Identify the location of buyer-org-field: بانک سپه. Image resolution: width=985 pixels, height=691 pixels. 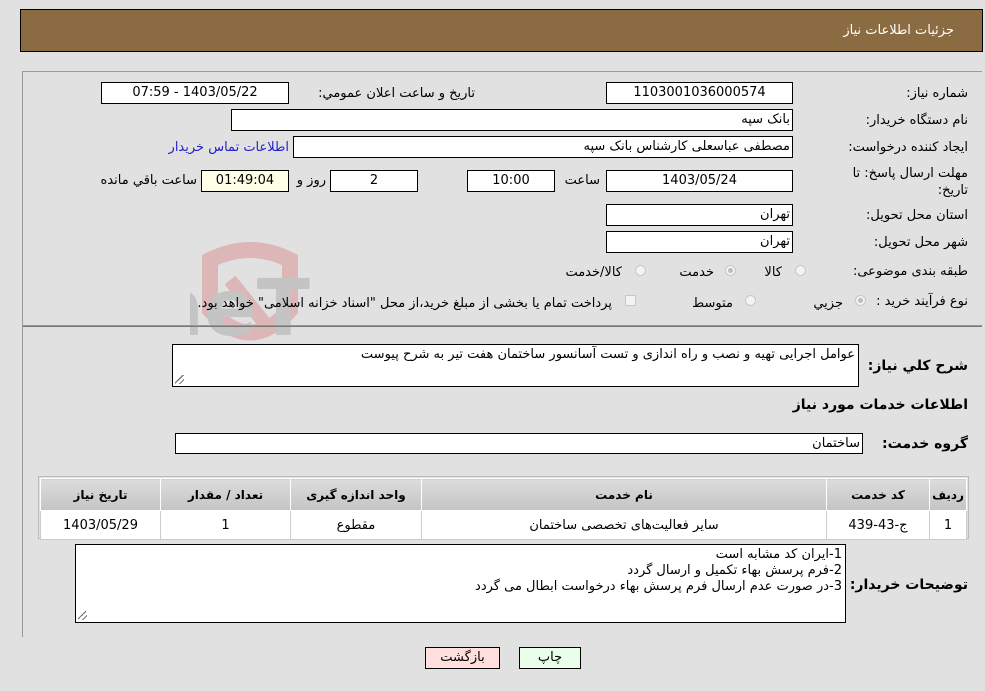
(512, 120).